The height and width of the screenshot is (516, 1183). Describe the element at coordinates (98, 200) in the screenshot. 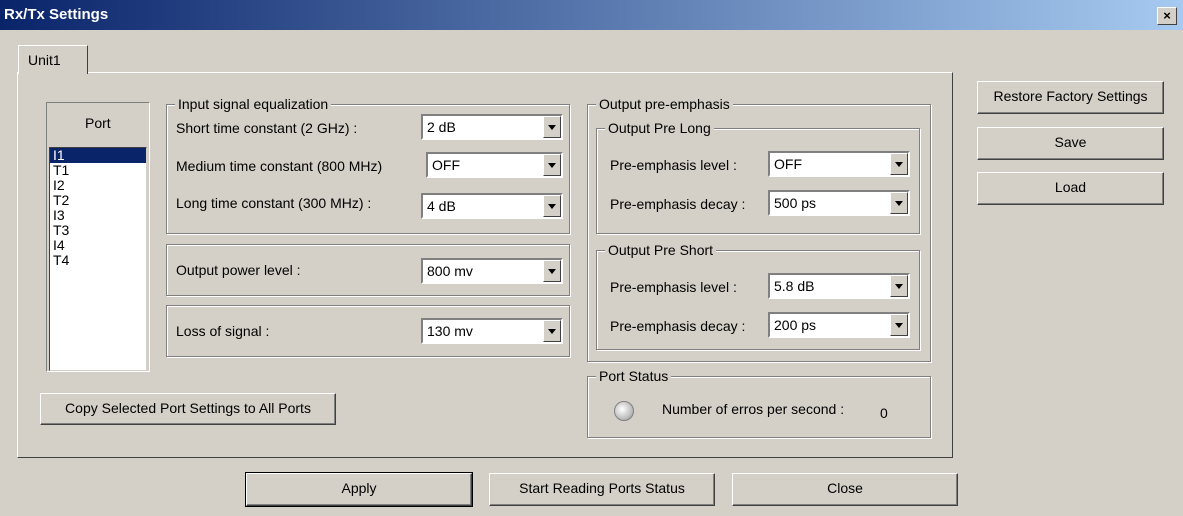

I see `list-item: T2` at that location.